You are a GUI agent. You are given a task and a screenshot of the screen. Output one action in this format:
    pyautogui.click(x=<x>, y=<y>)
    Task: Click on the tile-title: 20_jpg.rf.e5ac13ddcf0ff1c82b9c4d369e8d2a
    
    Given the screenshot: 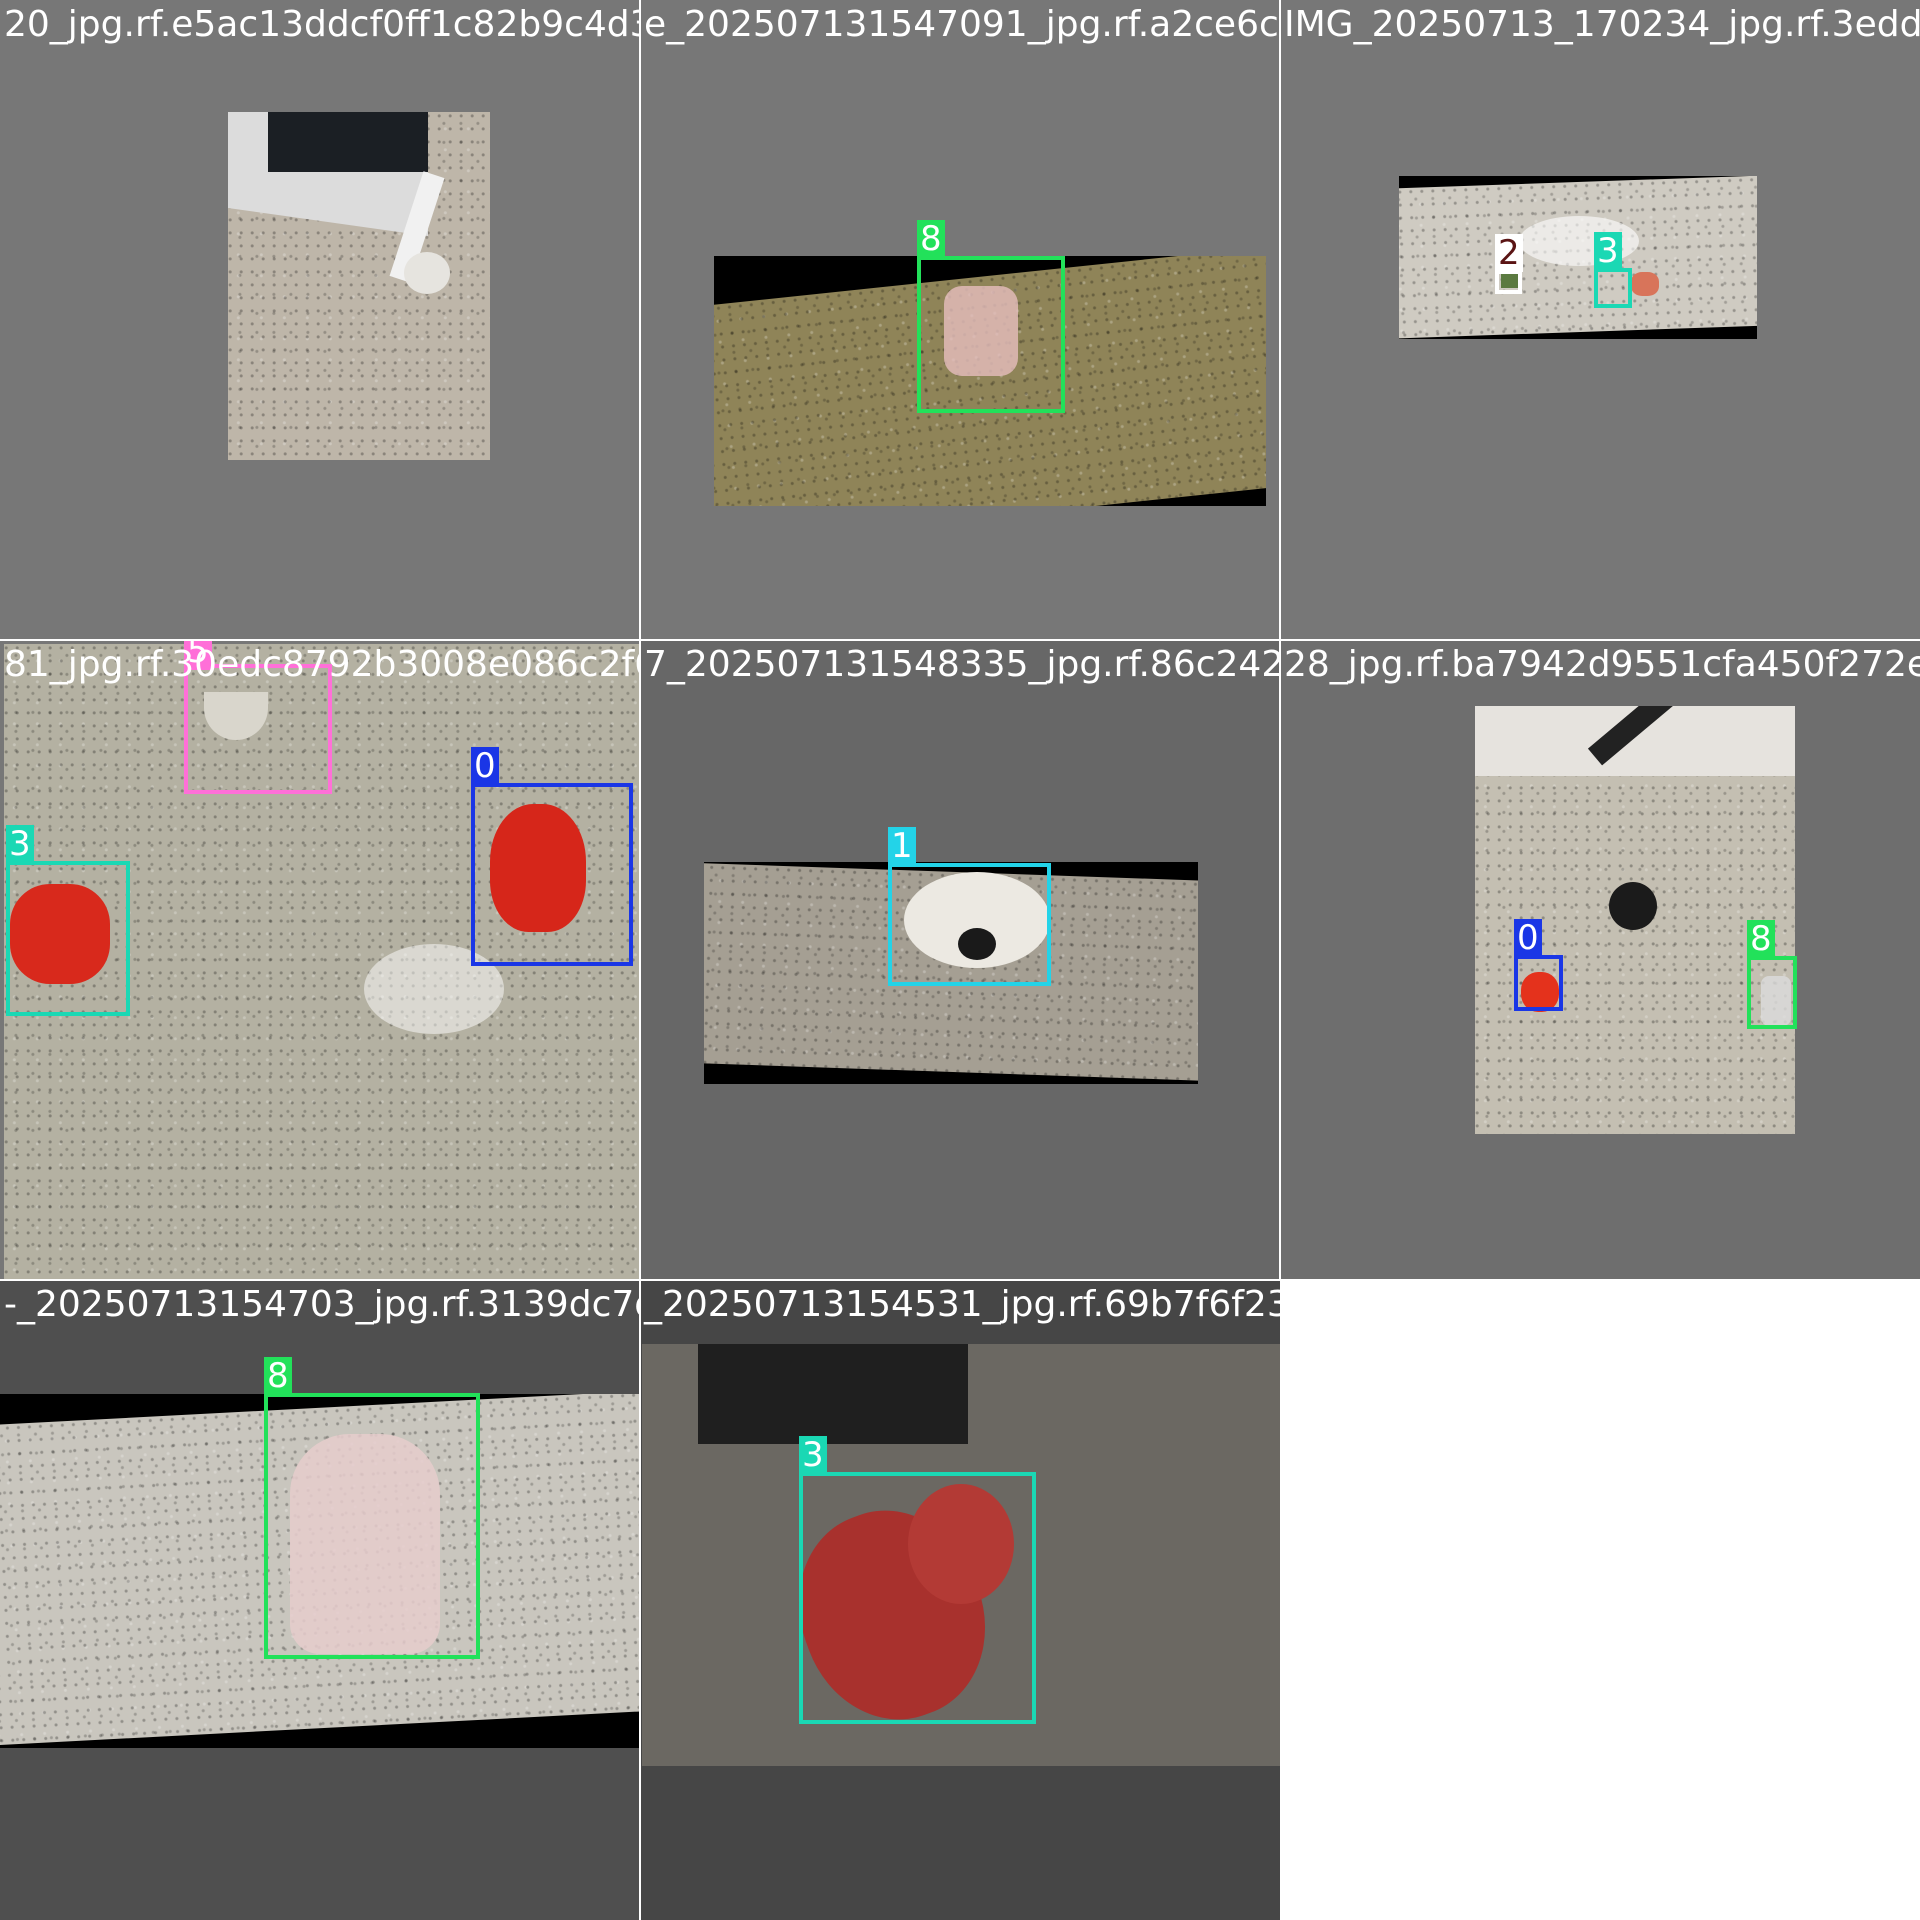 What is the action you would take?
    pyautogui.click(x=322, y=24)
    